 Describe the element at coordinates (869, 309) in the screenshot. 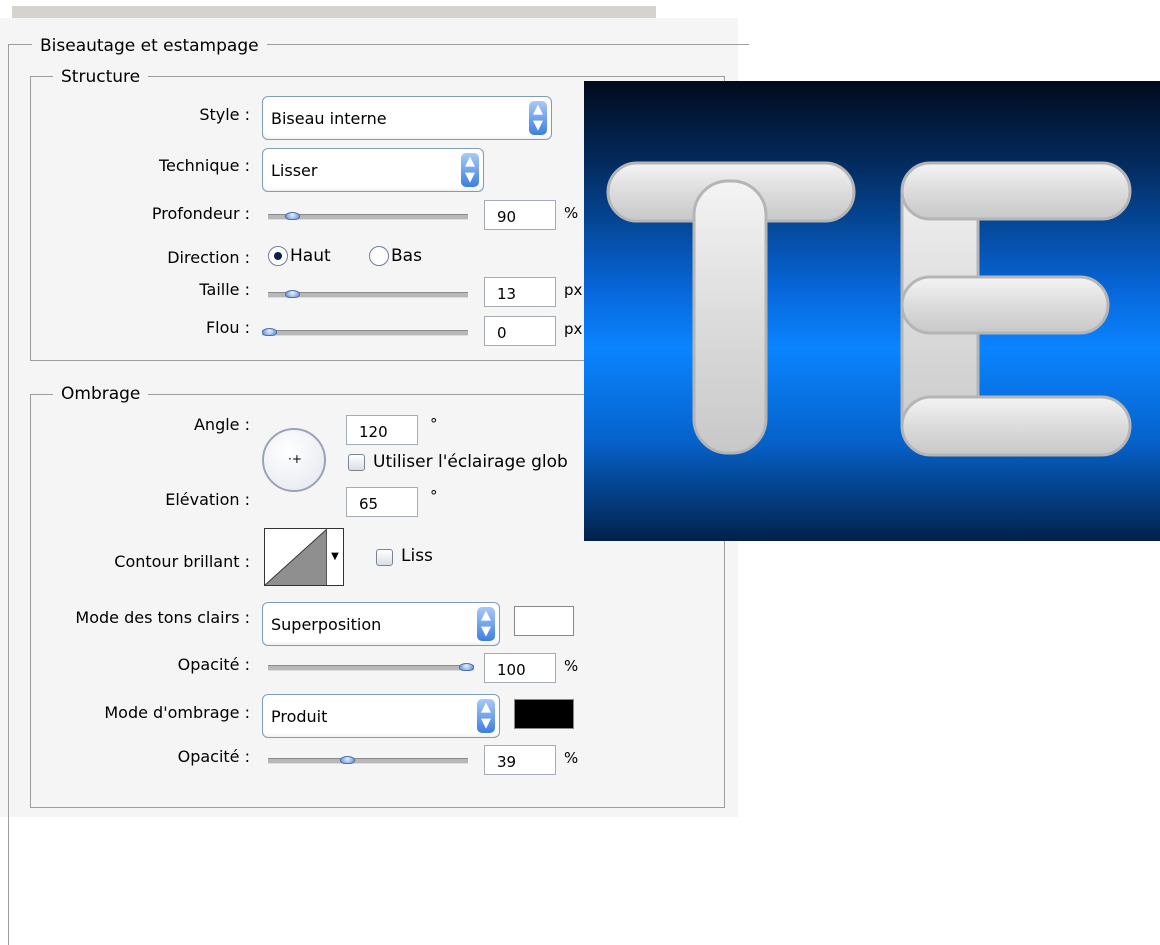

I see `preview-text-graphic` at that location.